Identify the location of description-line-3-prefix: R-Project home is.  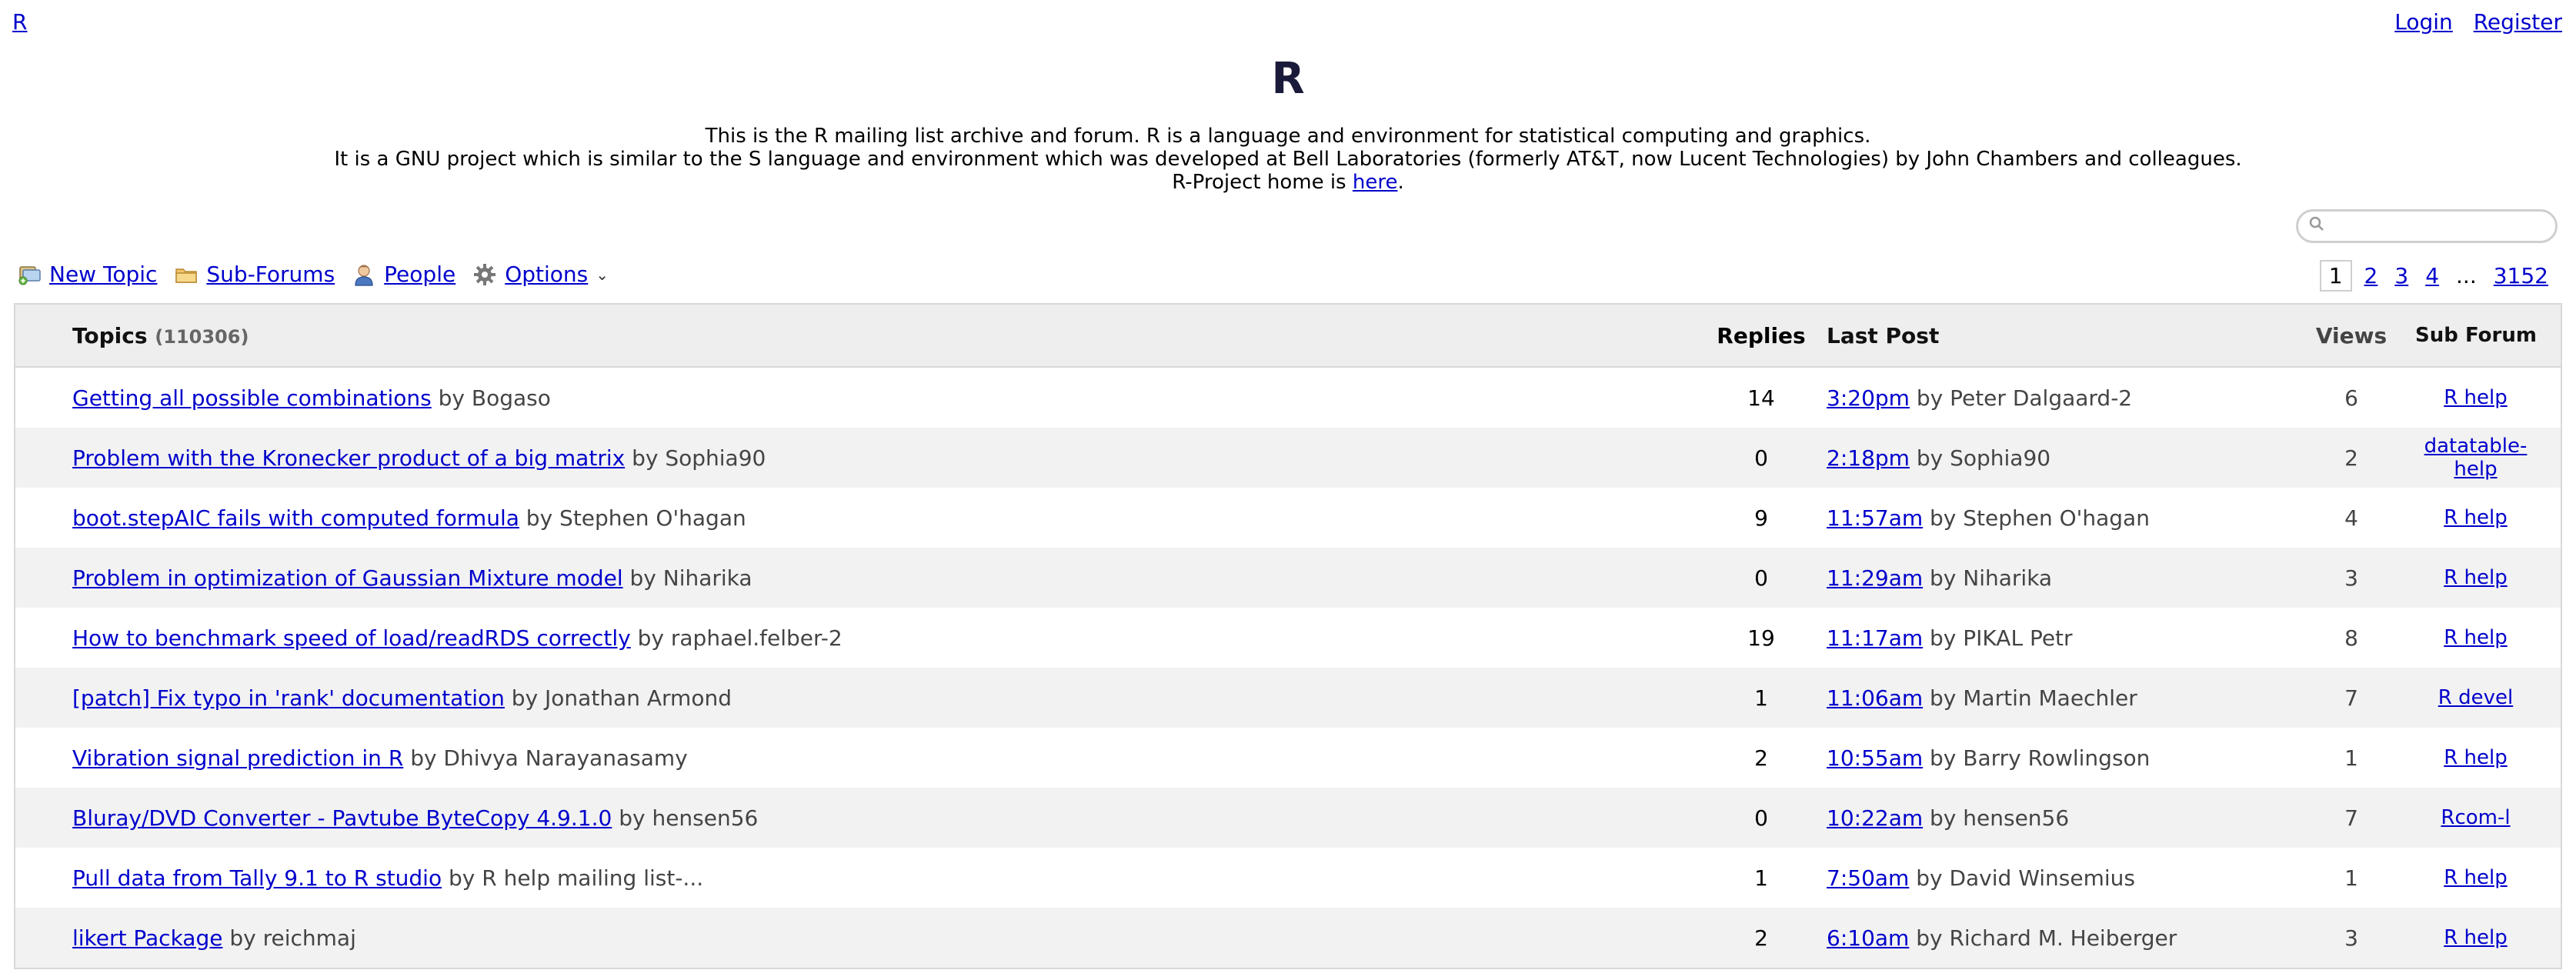
(1263, 182).